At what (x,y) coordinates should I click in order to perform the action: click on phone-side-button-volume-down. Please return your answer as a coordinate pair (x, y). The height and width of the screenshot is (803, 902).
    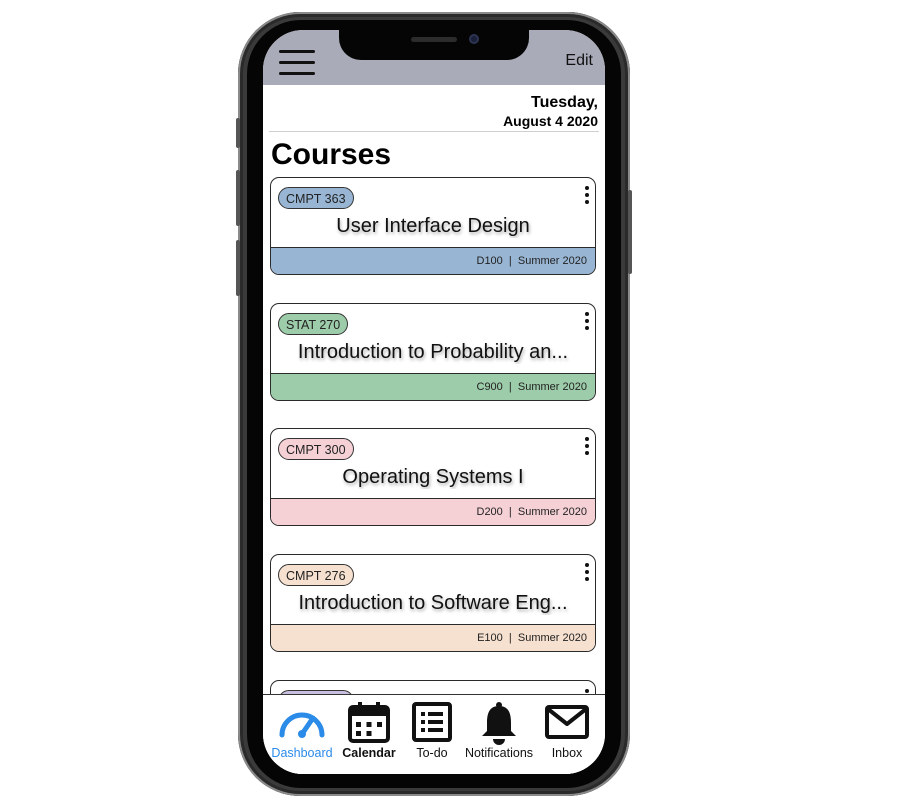
    Looking at the image, I should click on (238, 268).